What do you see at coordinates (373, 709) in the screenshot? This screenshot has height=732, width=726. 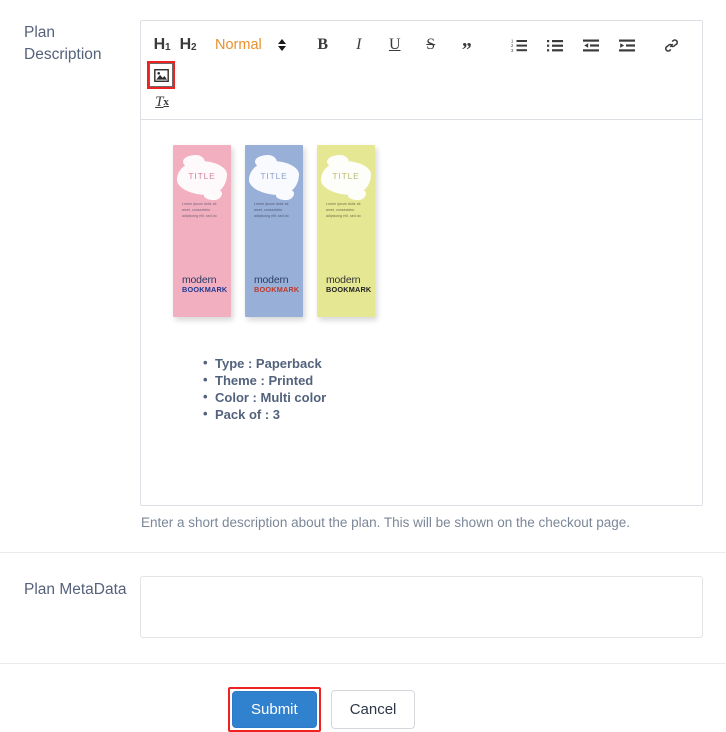 I see `cancel-button: Cancel` at bounding box center [373, 709].